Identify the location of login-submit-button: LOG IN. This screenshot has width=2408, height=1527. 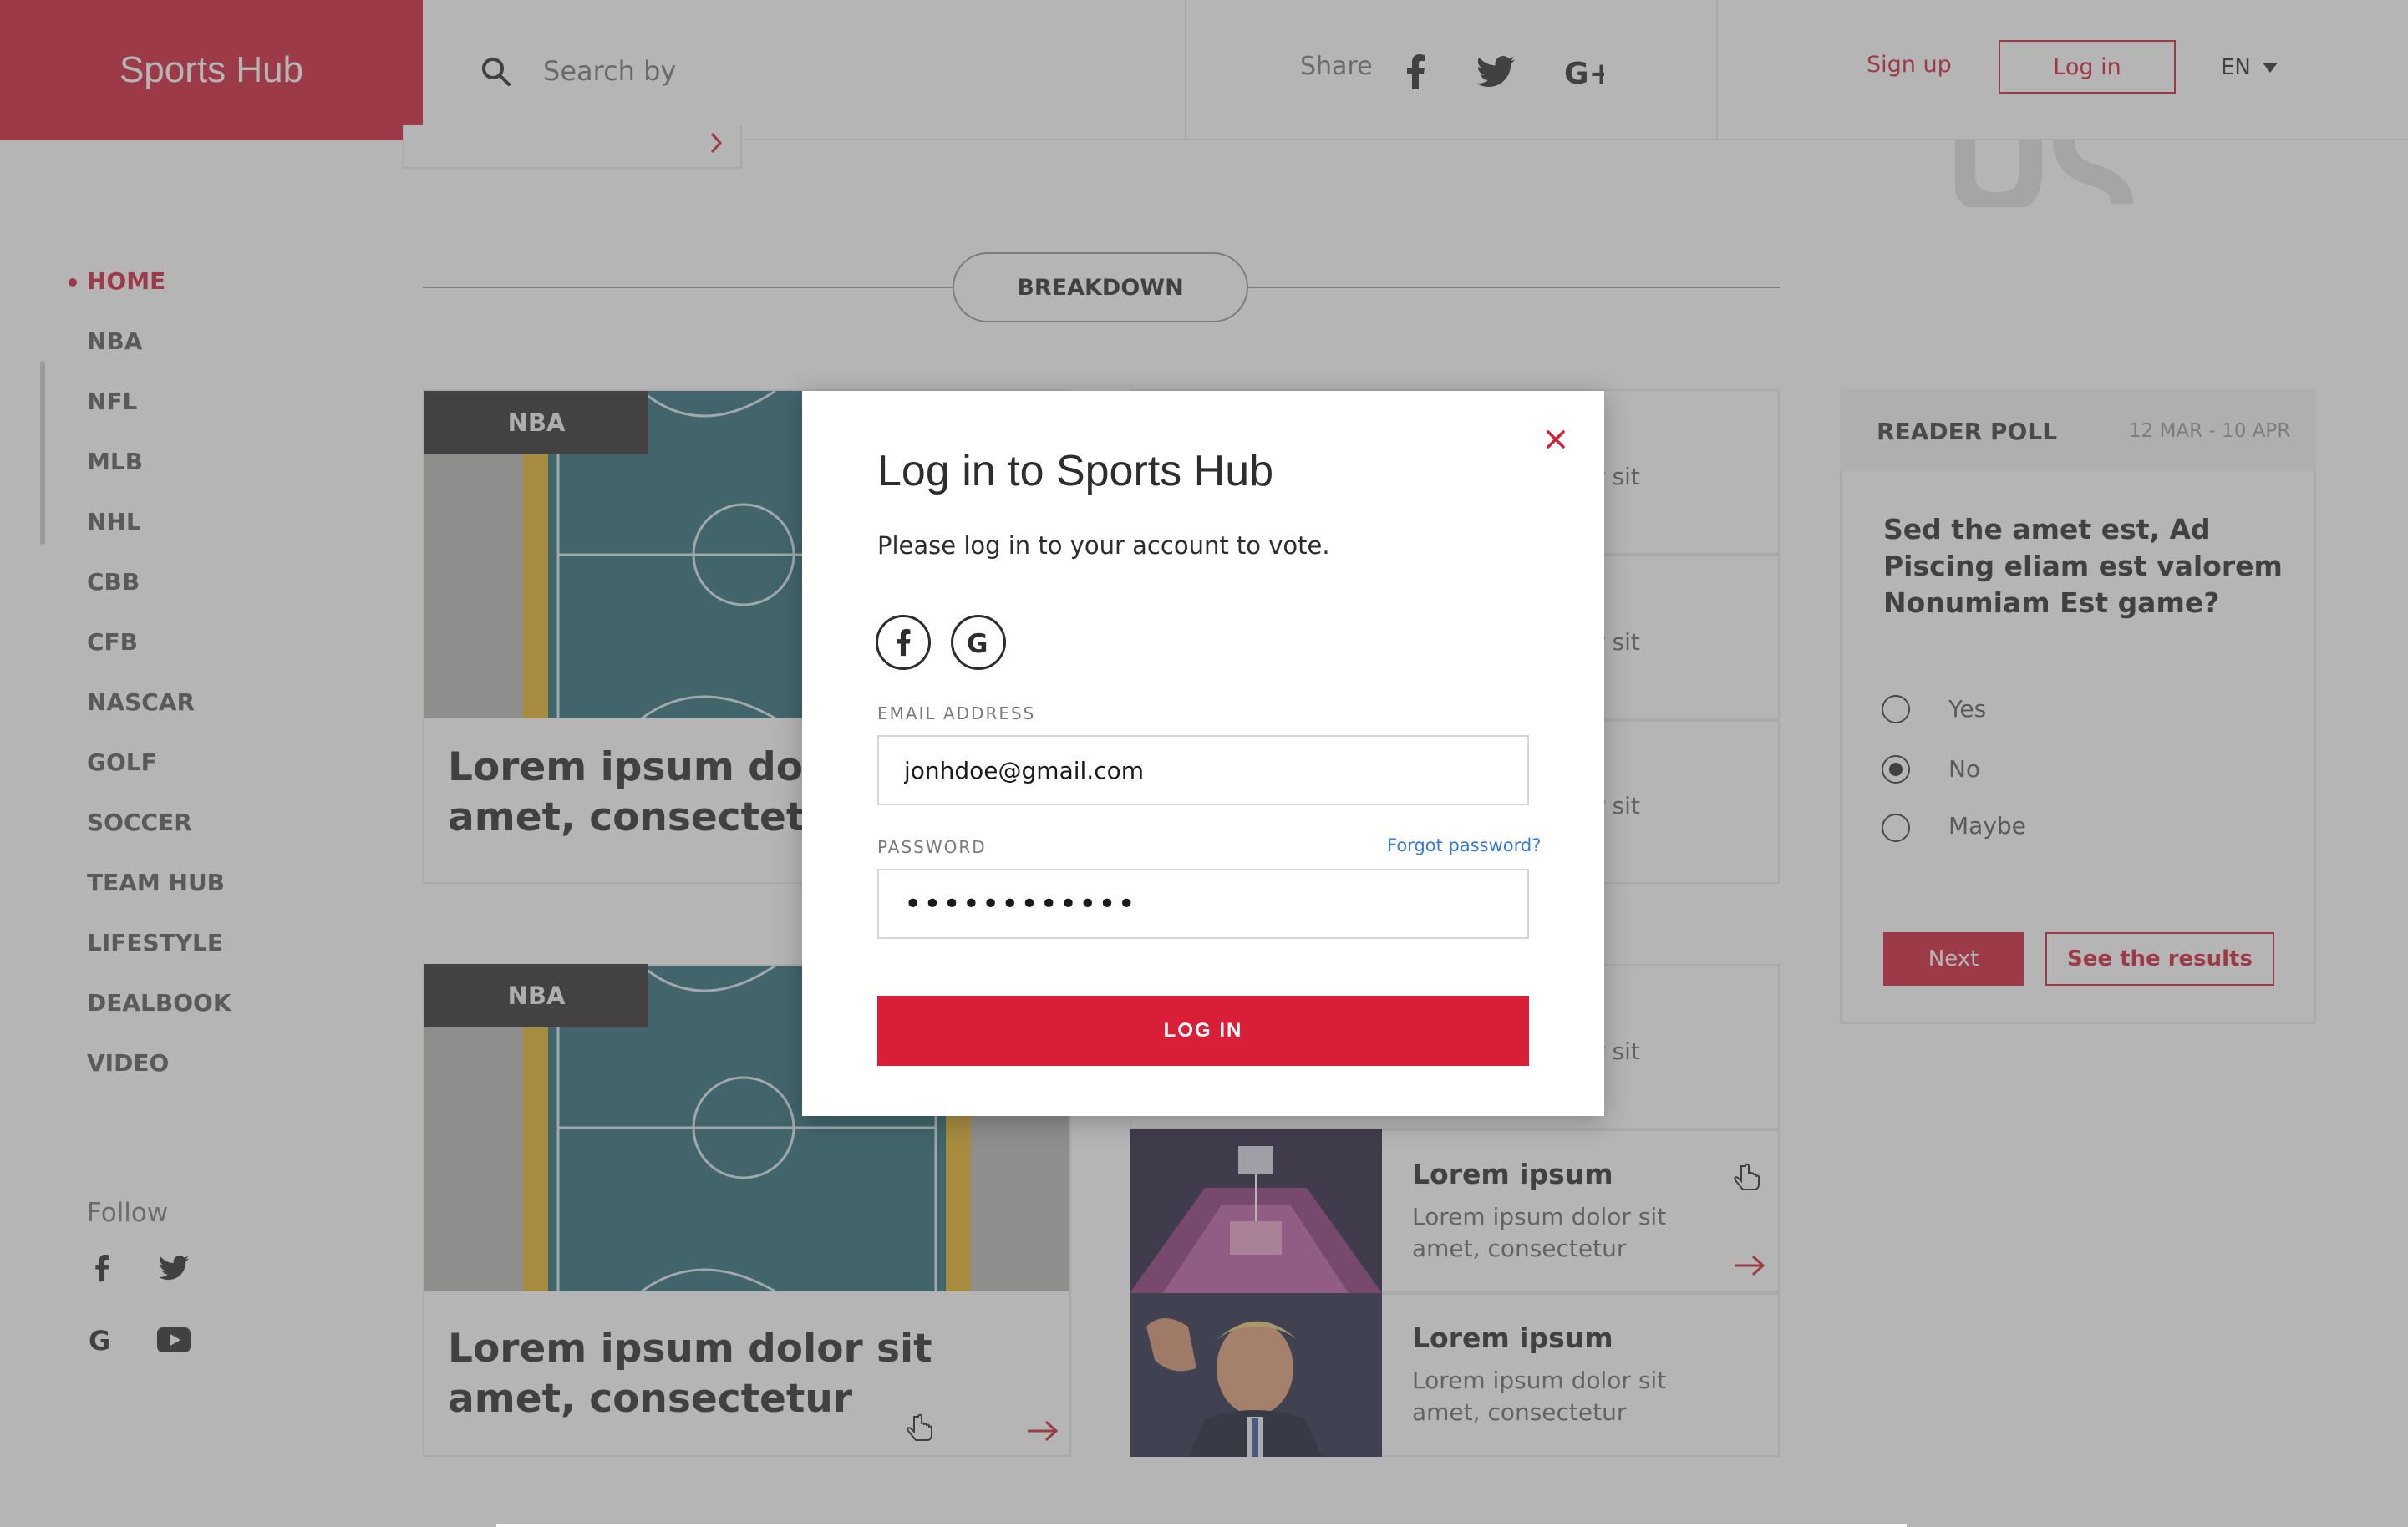
(1203, 1031).